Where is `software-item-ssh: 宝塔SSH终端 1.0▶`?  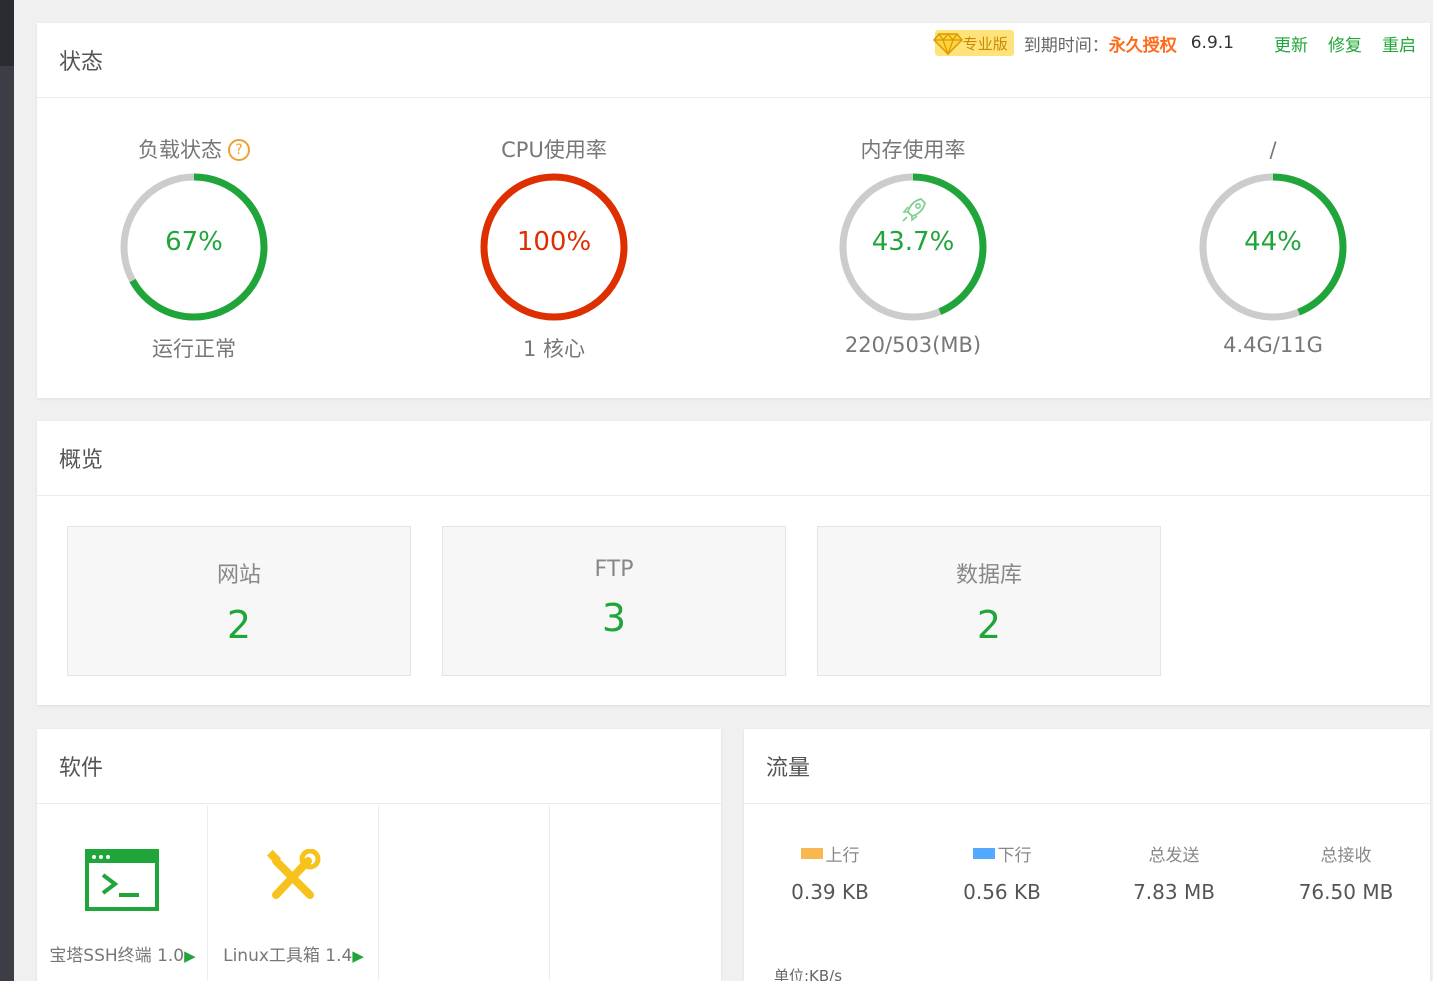 software-item-ssh: 宝塔SSH终端 1.0▶ is located at coordinates (122, 893).